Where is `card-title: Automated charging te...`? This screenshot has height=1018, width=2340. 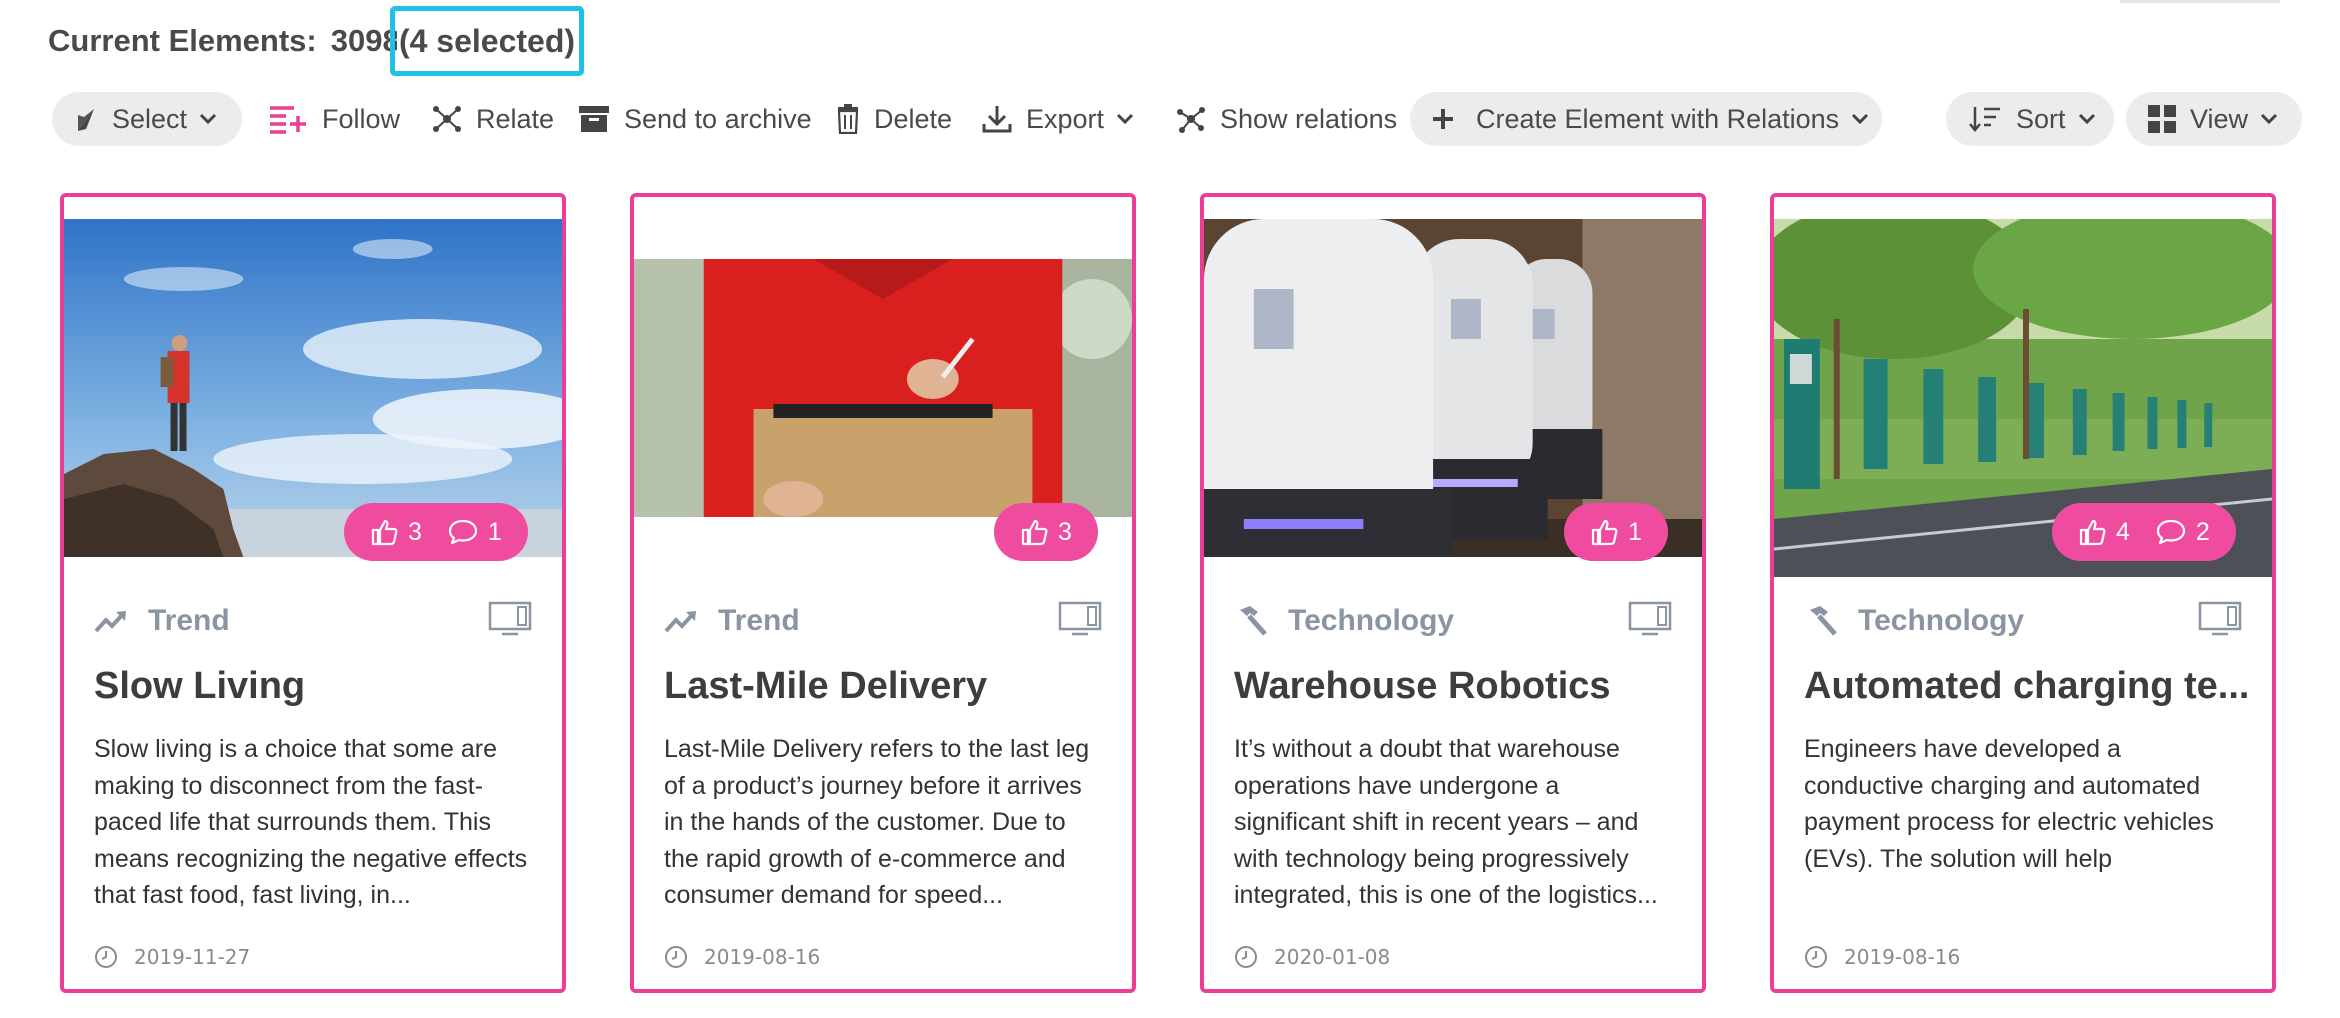
card-title: Automated charging te... is located at coordinates (2027, 686).